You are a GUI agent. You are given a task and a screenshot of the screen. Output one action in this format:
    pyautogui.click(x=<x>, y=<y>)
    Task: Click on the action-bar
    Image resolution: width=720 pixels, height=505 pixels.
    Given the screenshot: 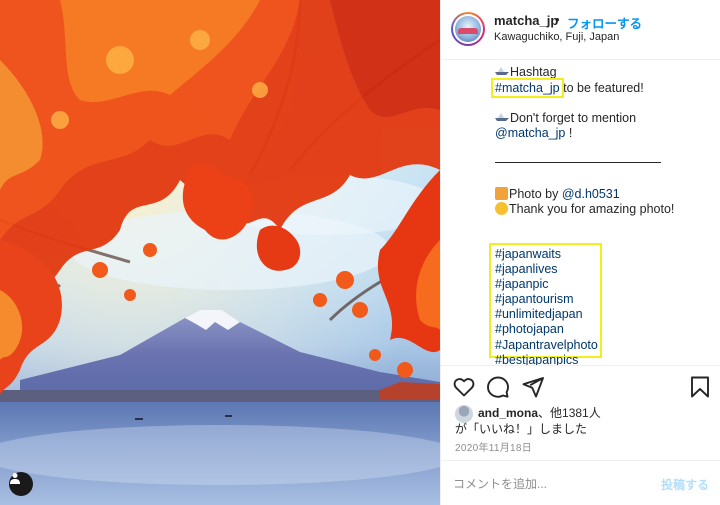 What is the action you would take?
    pyautogui.click(x=580, y=385)
    